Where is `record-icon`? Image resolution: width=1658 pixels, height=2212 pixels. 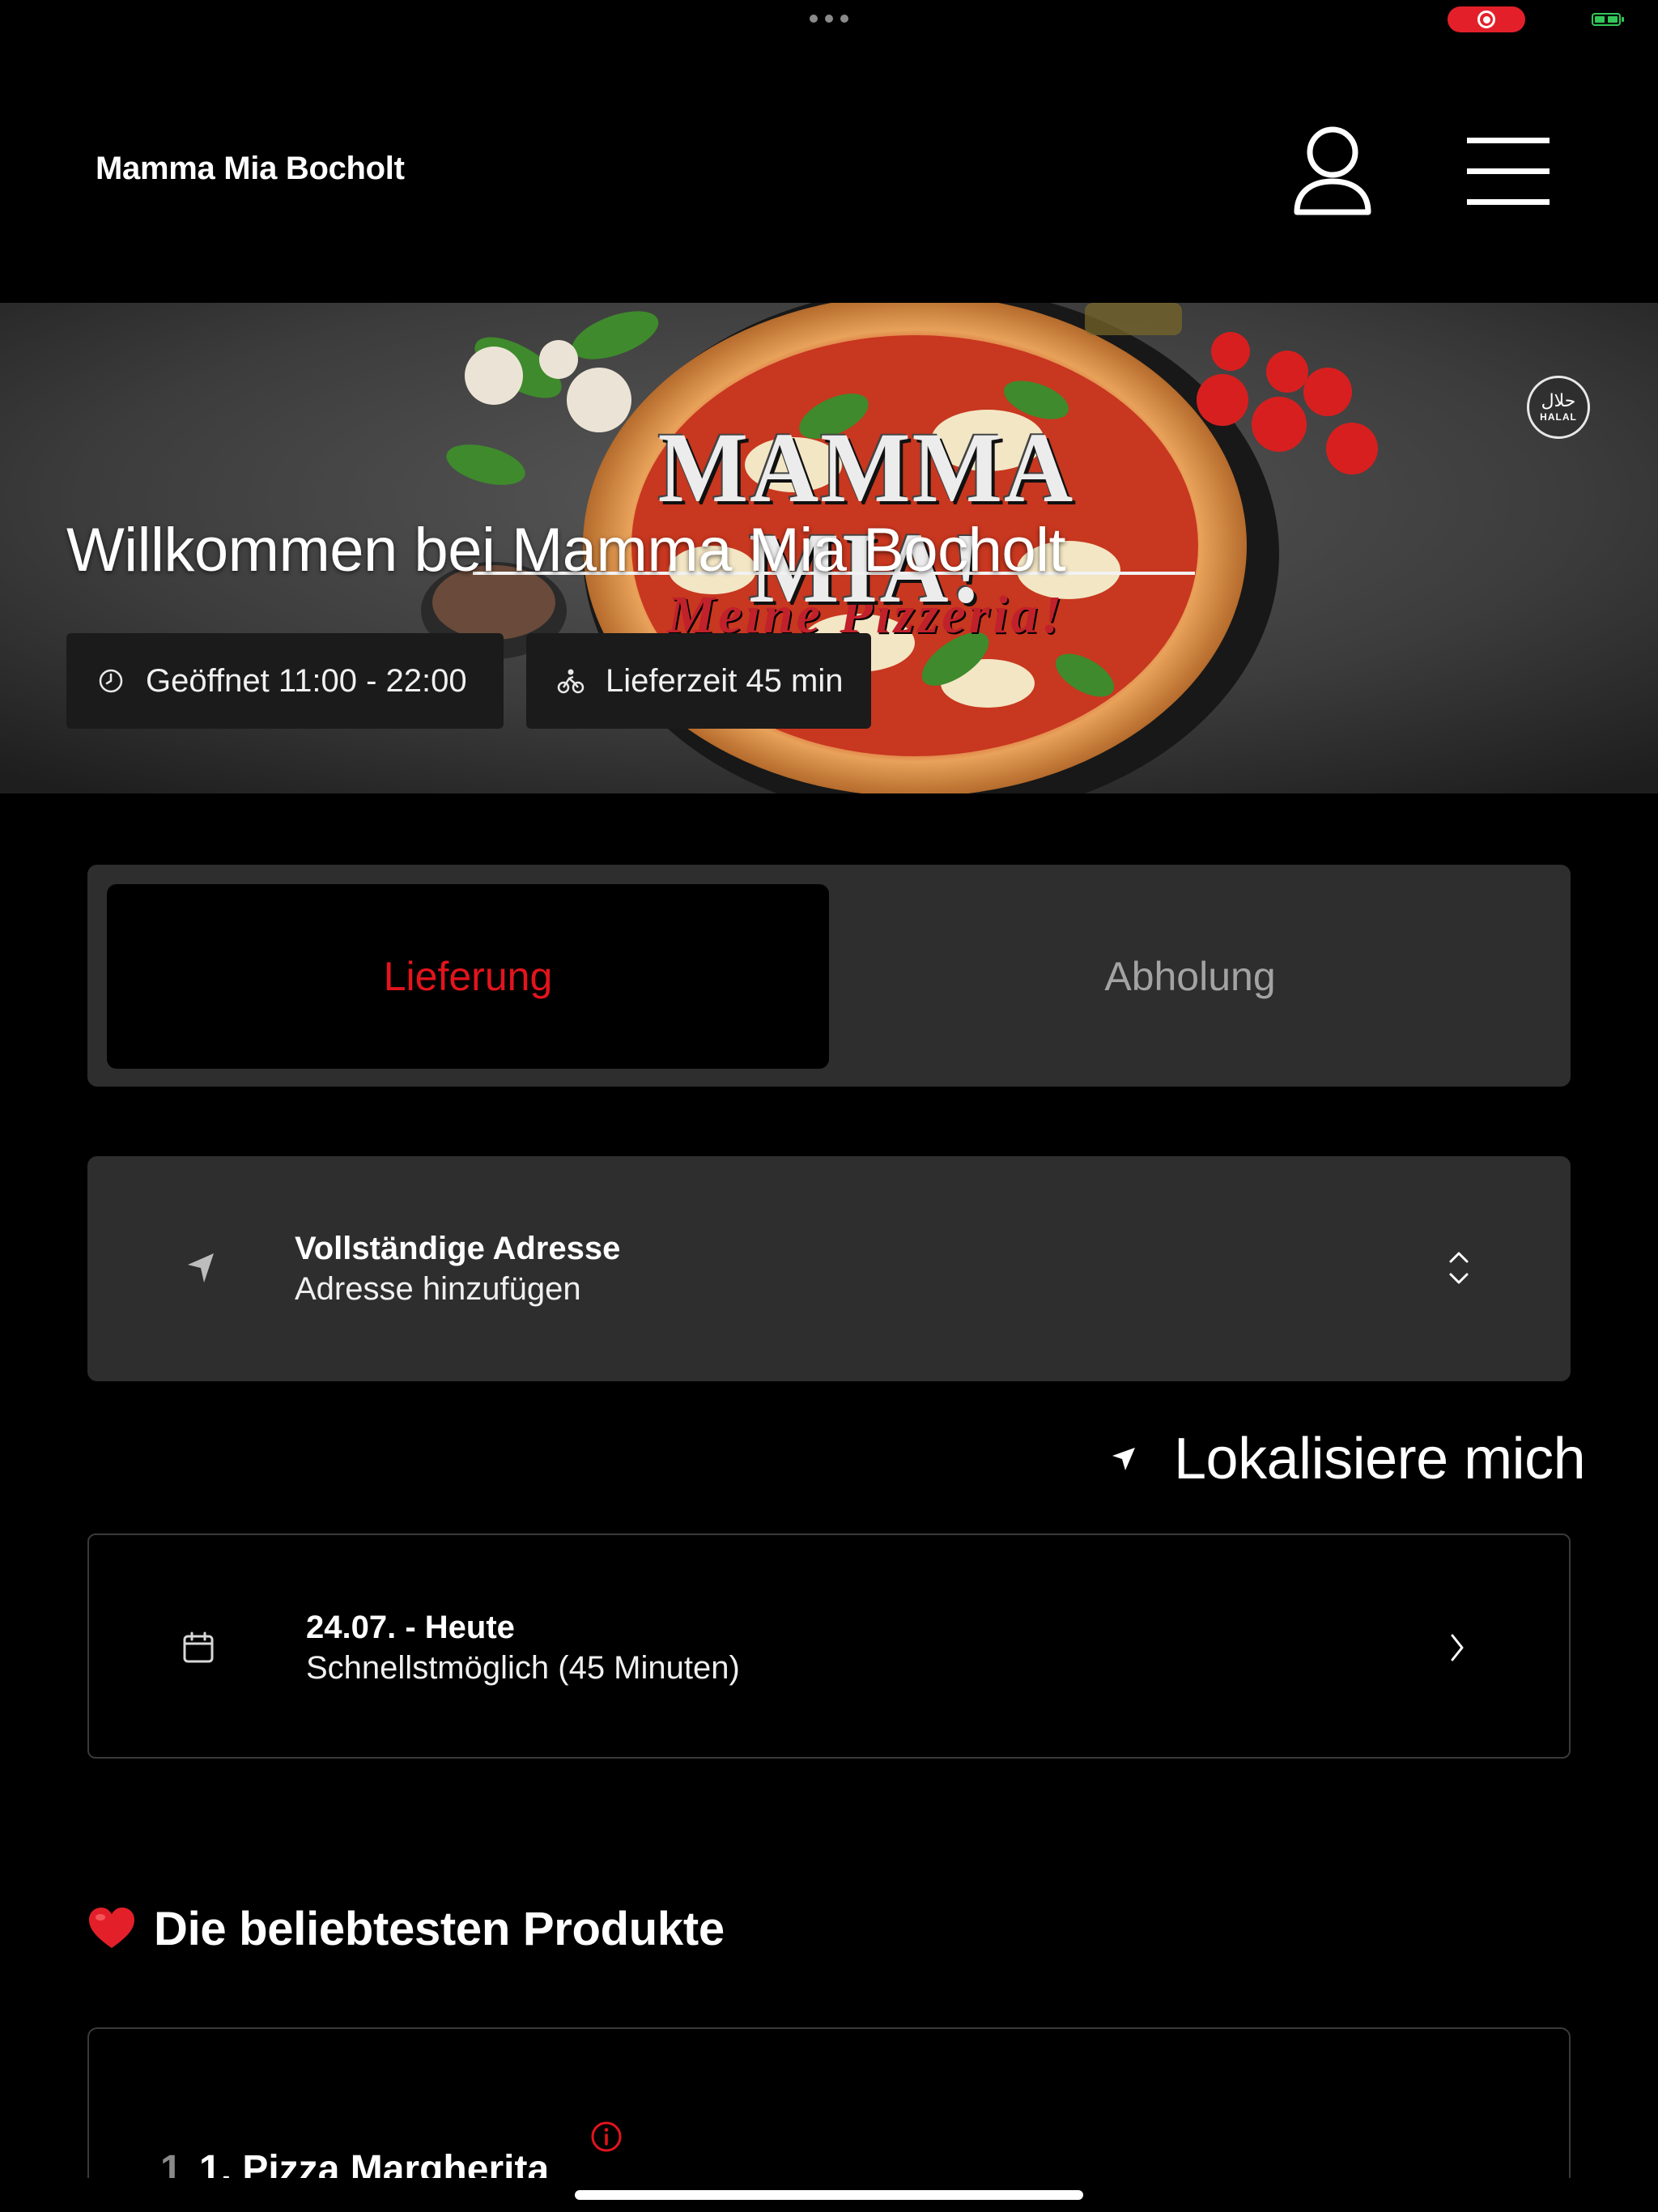 record-icon is located at coordinates (1486, 19).